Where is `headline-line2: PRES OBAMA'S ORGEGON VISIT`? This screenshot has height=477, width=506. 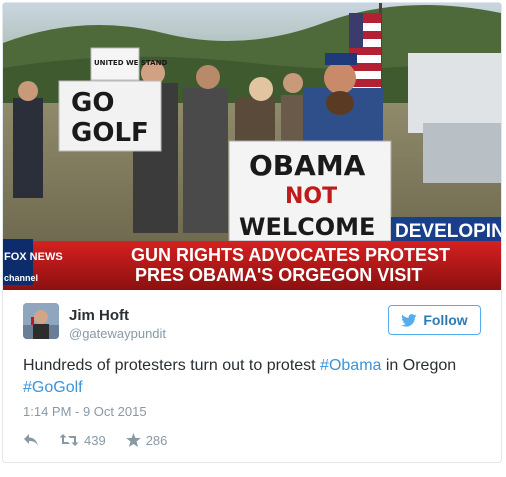 headline-line2: PRES OBAMA'S ORGEGON VISIT is located at coordinates (278, 275).